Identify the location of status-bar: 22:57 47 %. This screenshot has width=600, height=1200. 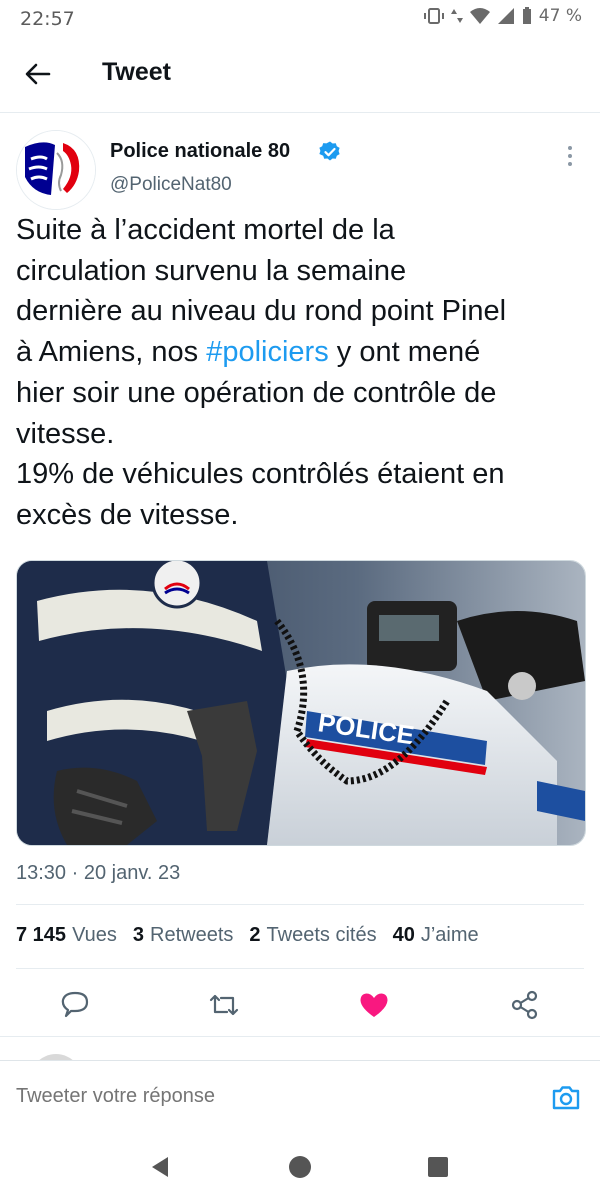
(300, 18).